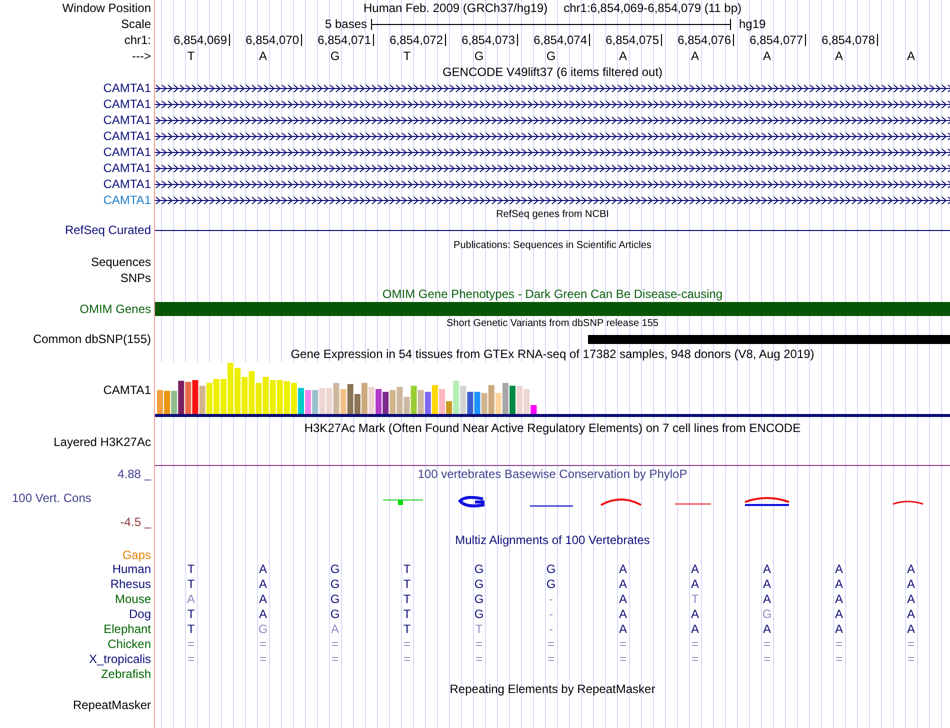  I want to click on track-label: Common dbSNP(155), so click(91, 339).